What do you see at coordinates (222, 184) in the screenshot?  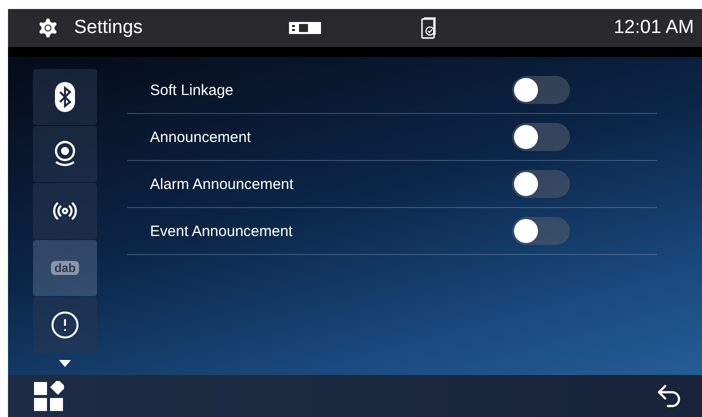 I see `setting-label: Alarm Announcement` at bounding box center [222, 184].